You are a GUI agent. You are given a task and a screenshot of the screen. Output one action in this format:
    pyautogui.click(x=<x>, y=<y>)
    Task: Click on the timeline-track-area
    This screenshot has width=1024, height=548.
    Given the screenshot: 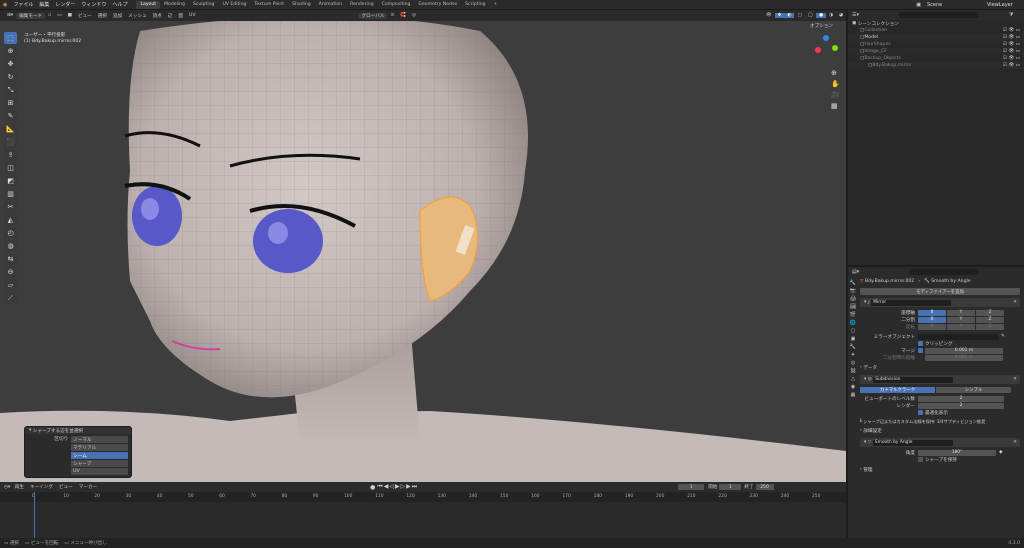 What is the action you would take?
    pyautogui.click(x=423, y=515)
    